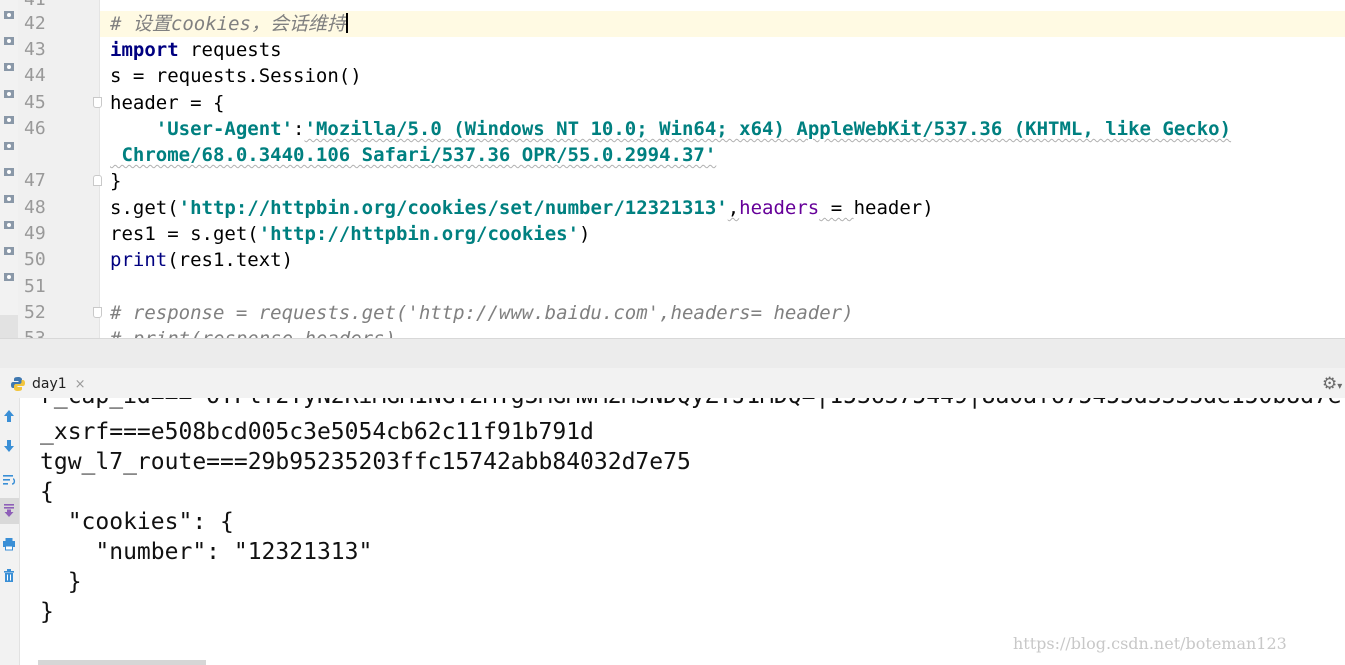  I want to click on line-number: 43, so click(35, 49).